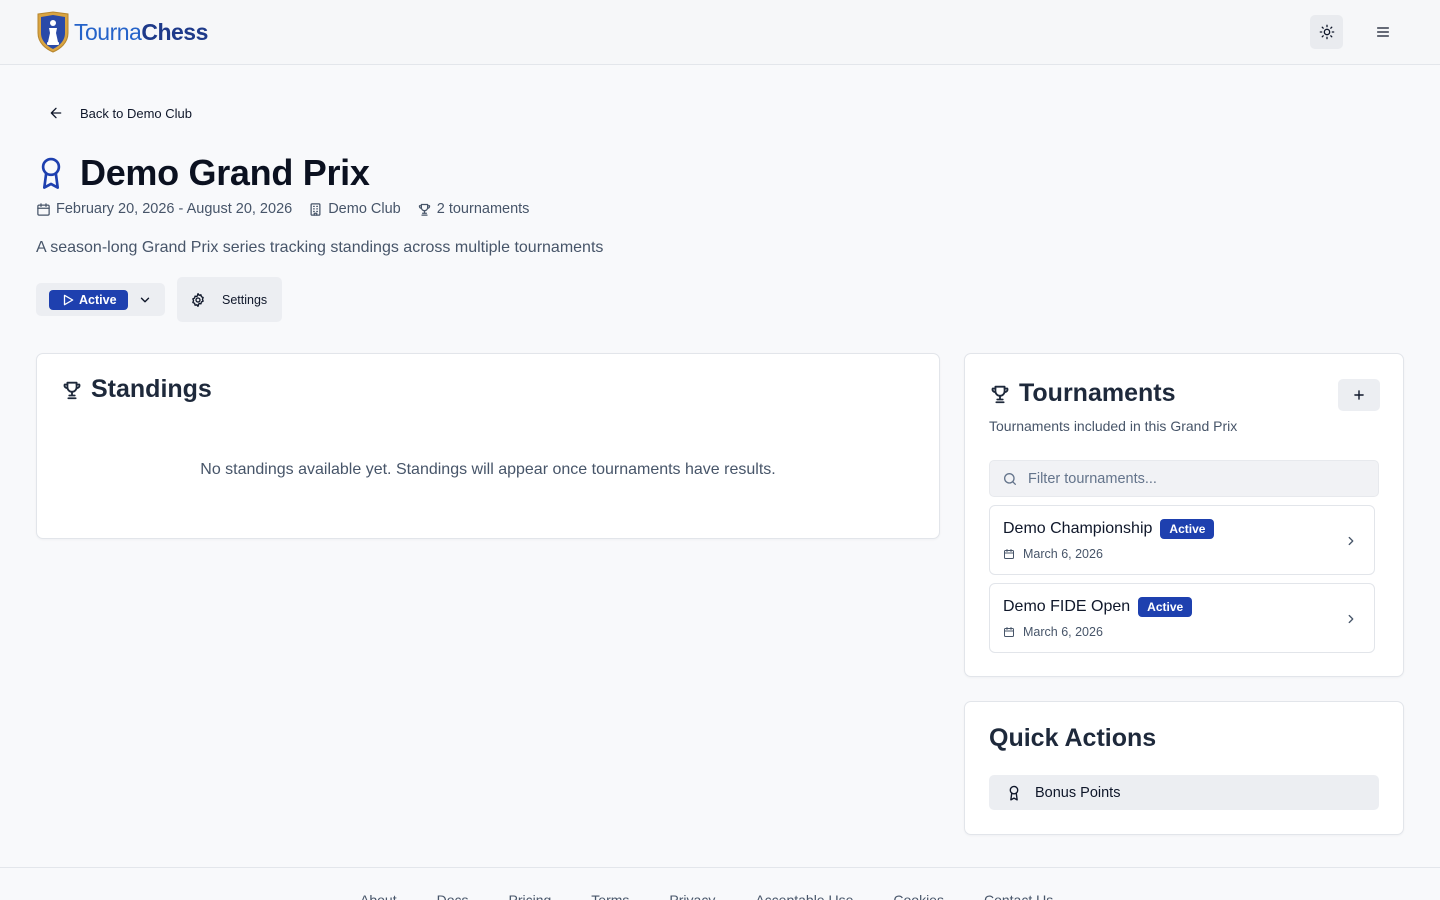 Image resolution: width=1440 pixels, height=900 pixels. Describe the element at coordinates (1018, 896) in the screenshot. I see `footer-link-contact-us: Contact Us` at that location.